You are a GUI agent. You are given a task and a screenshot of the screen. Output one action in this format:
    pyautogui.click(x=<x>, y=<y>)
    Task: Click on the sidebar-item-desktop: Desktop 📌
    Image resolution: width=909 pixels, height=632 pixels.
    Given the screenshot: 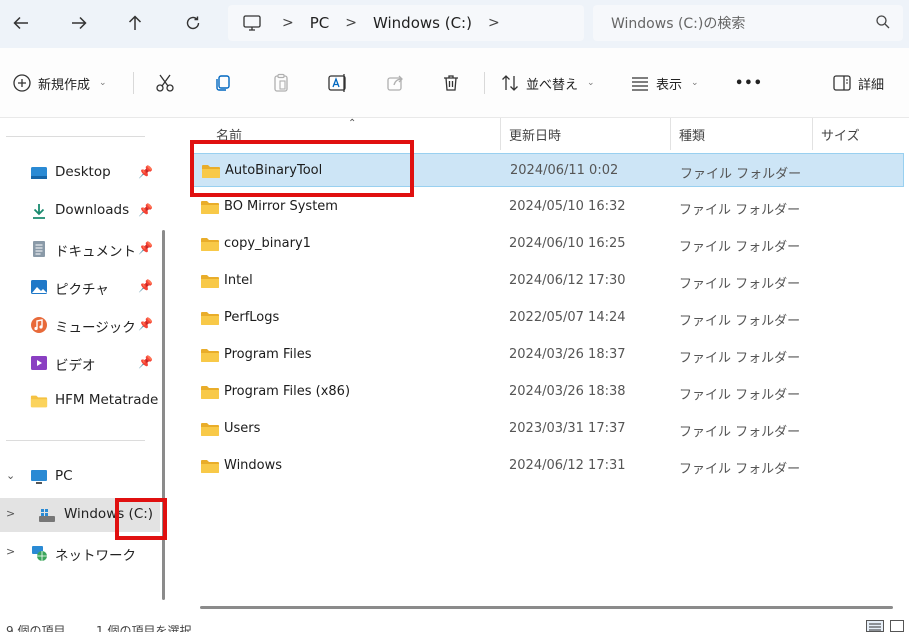 What is the action you would take?
    pyautogui.click(x=80, y=173)
    